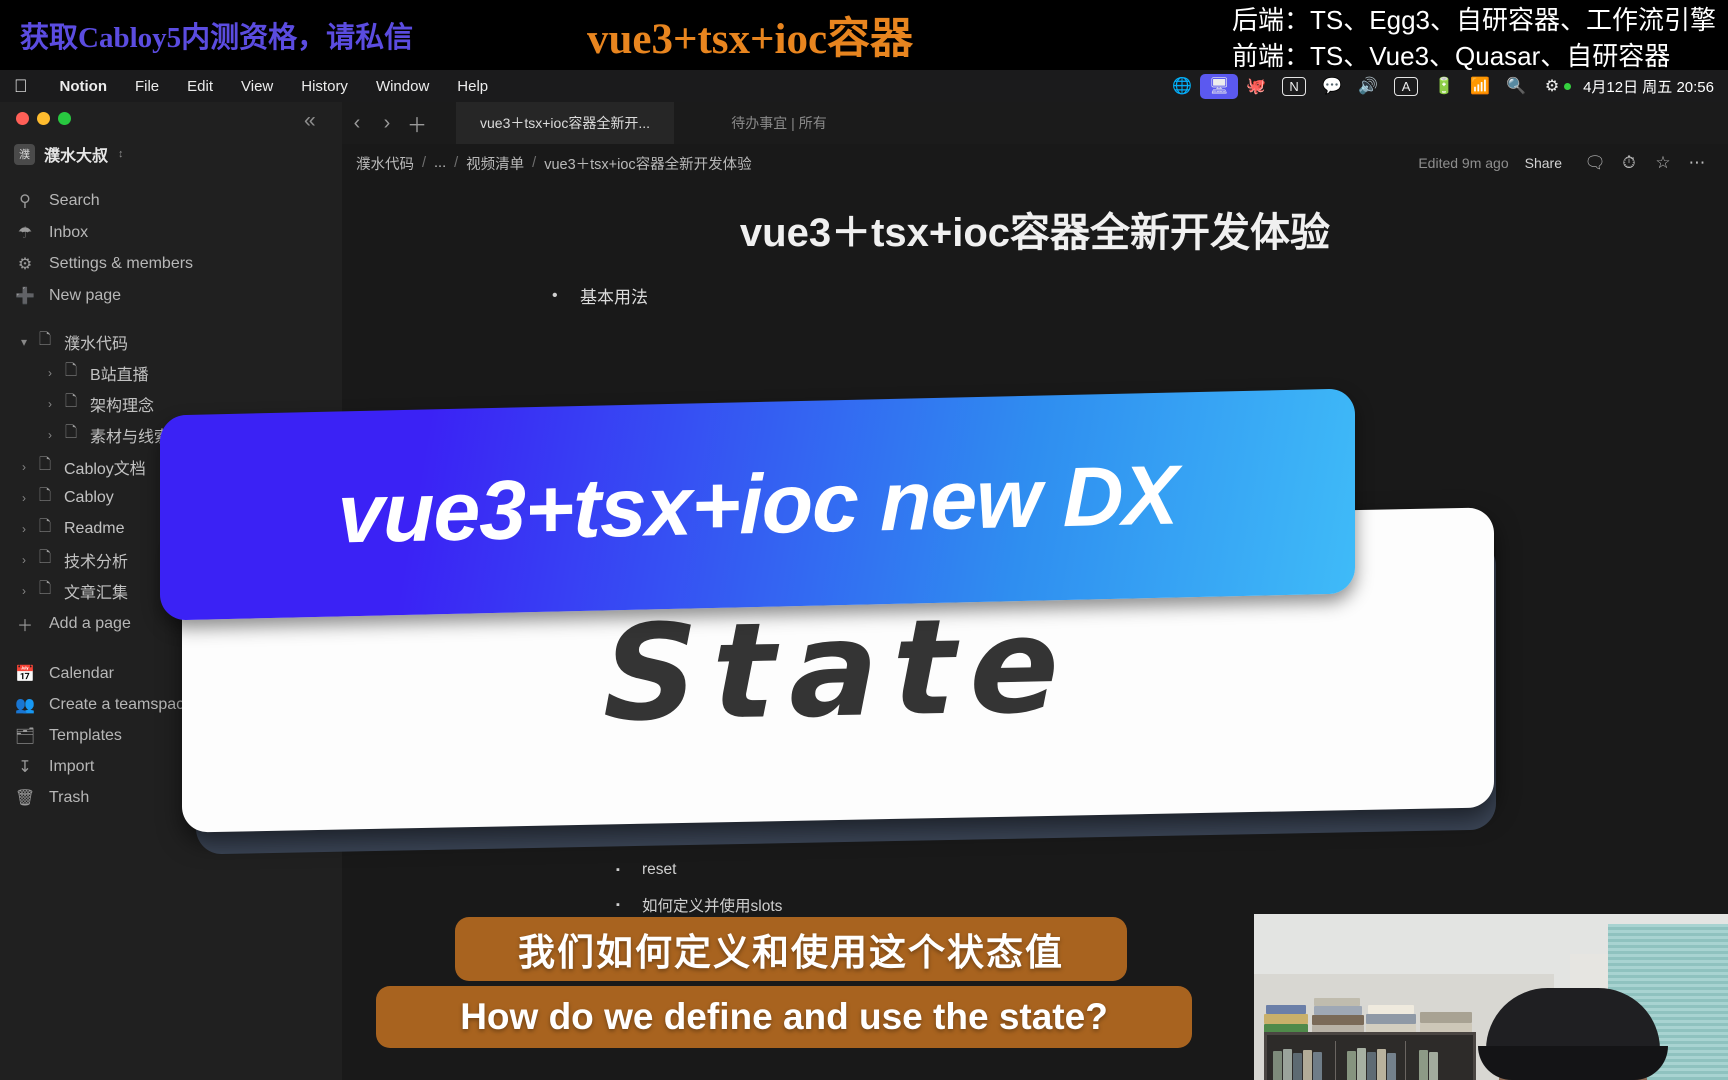 Image resolution: width=1728 pixels, height=1080 pixels. I want to click on globe-icon: 🌐, so click(1182, 86).